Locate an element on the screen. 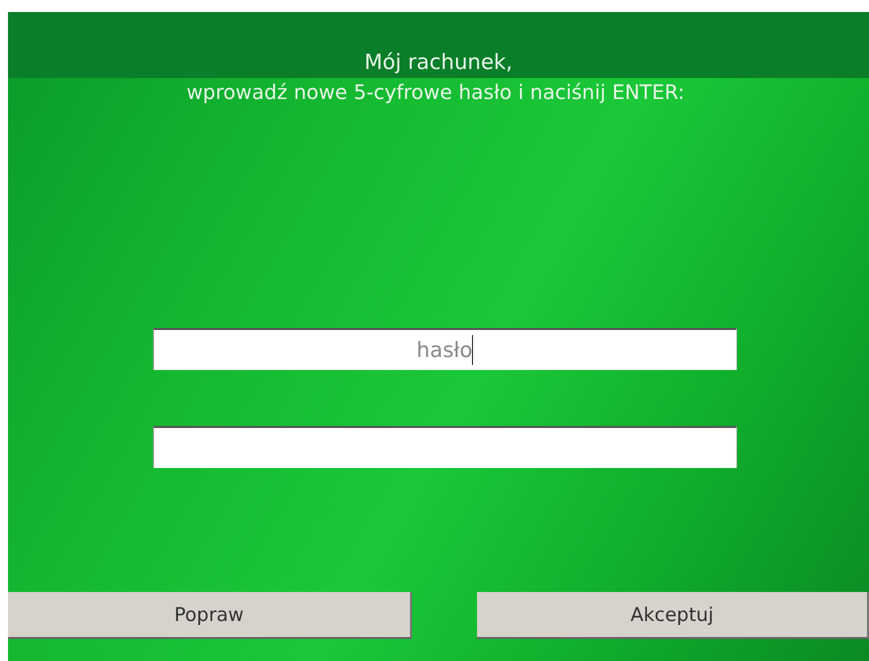 The height and width of the screenshot is (661, 869). correct-button: Popraw is located at coordinates (210, 615).